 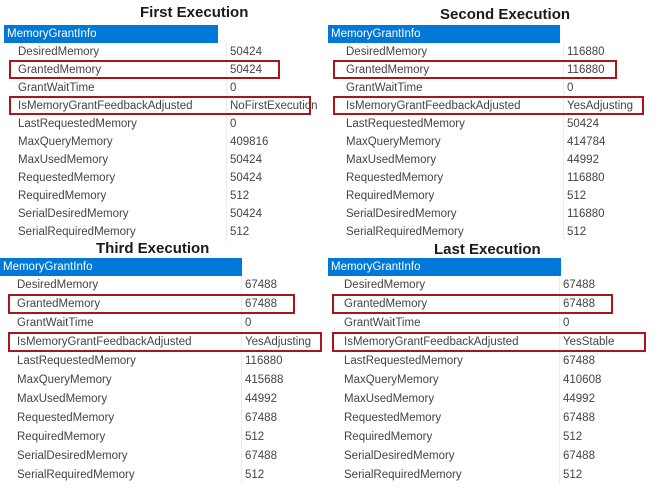 What do you see at coordinates (164, 52) in the screenshot?
I see `property-row-desired-memory: DesiredMemory 50424` at bounding box center [164, 52].